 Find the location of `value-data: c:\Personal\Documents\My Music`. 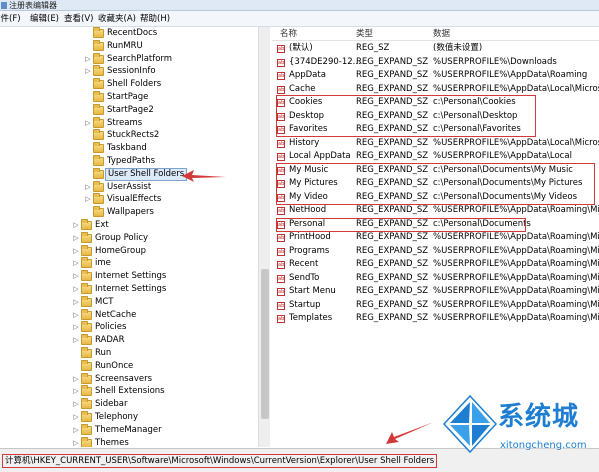

value-data: c:\Personal\Documents\My Music is located at coordinates (503, 169).